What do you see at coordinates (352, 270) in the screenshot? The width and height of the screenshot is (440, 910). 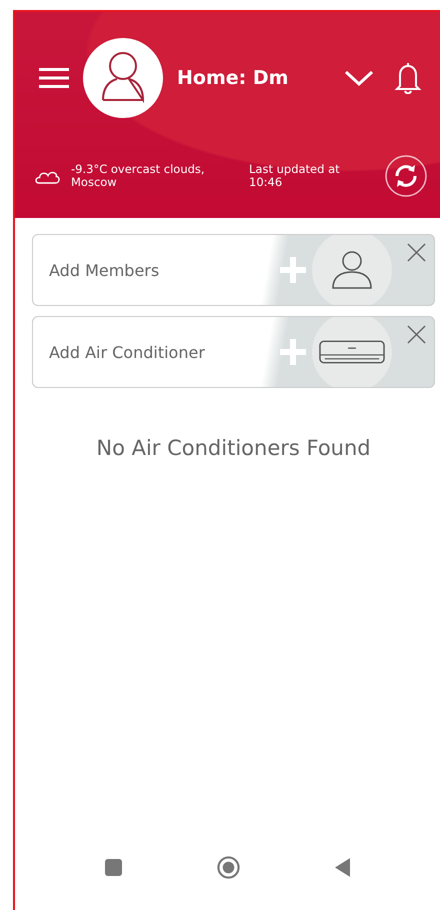 I see `person-icon` at bounding box center [352, 270].